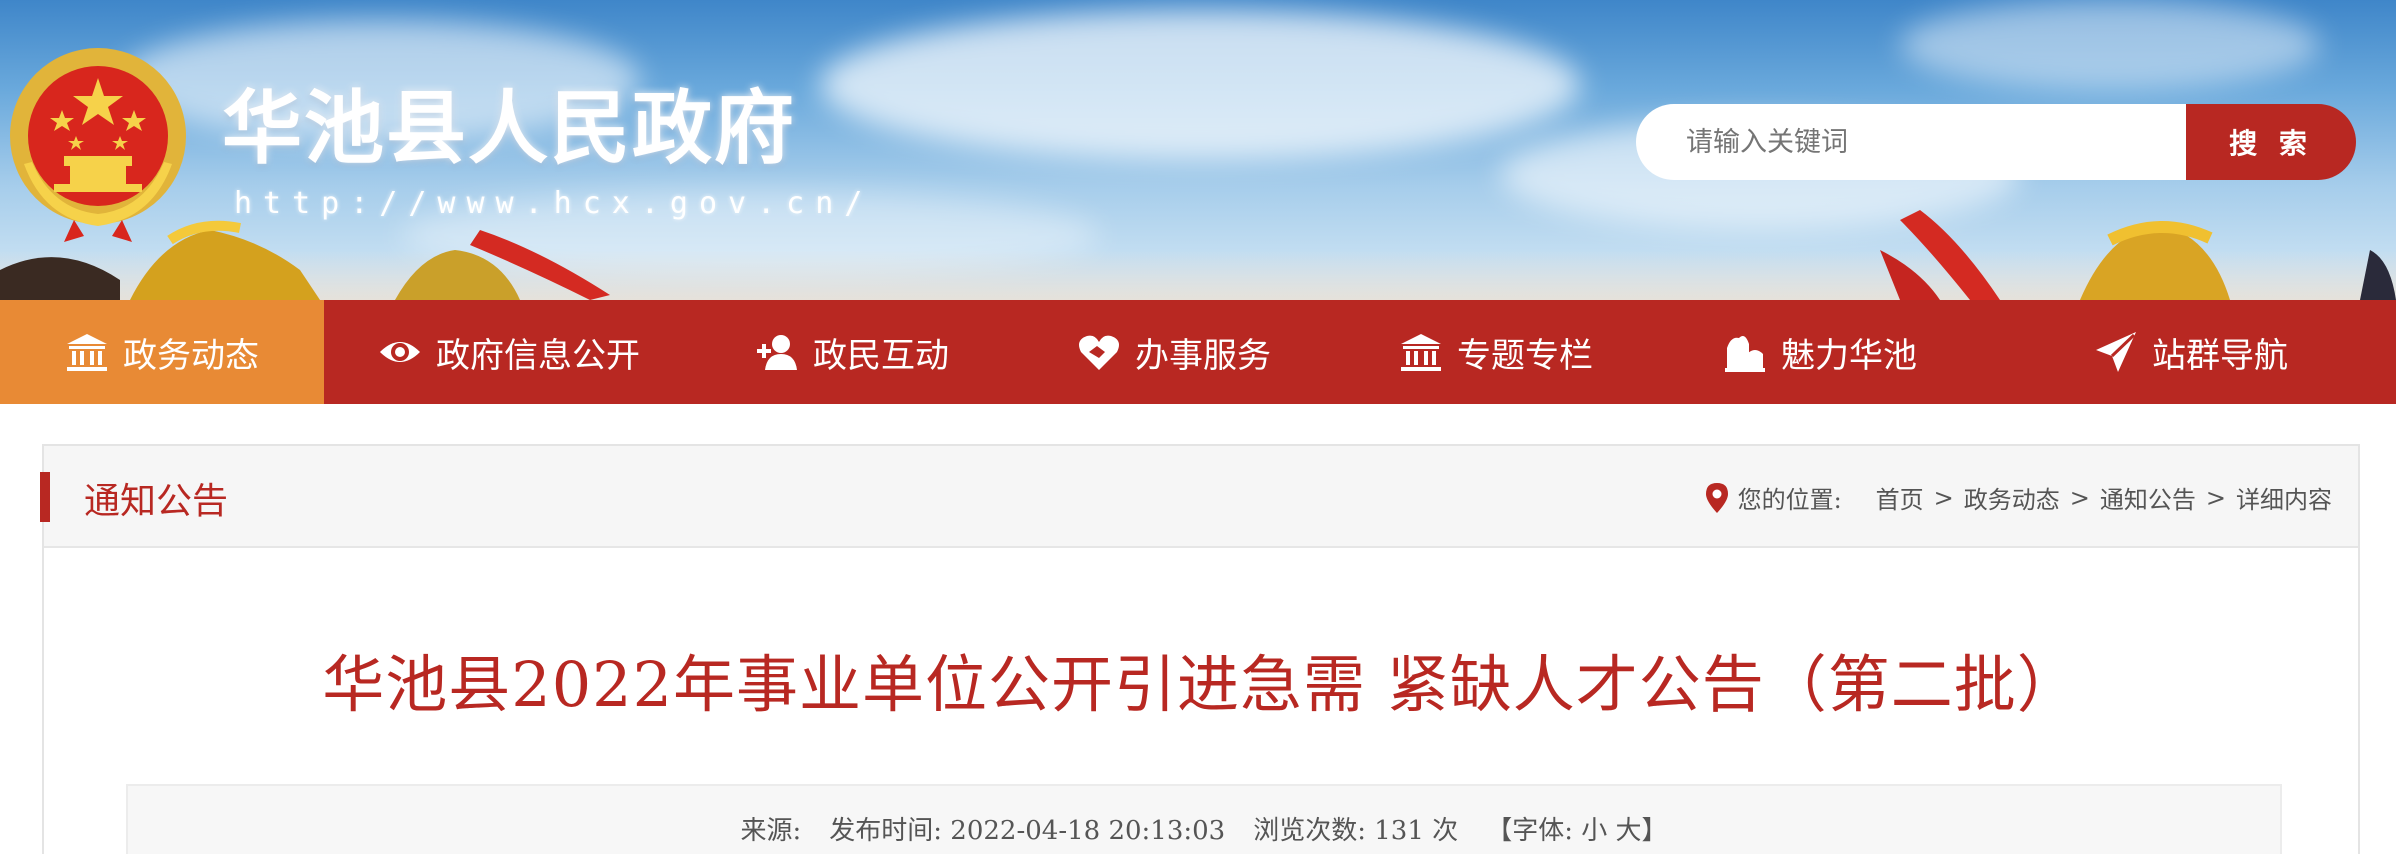  Describe the element at coordinates (554, 203) in the screenshot. I see `site-url: http://www.hcx.gov.cn/` at that location.